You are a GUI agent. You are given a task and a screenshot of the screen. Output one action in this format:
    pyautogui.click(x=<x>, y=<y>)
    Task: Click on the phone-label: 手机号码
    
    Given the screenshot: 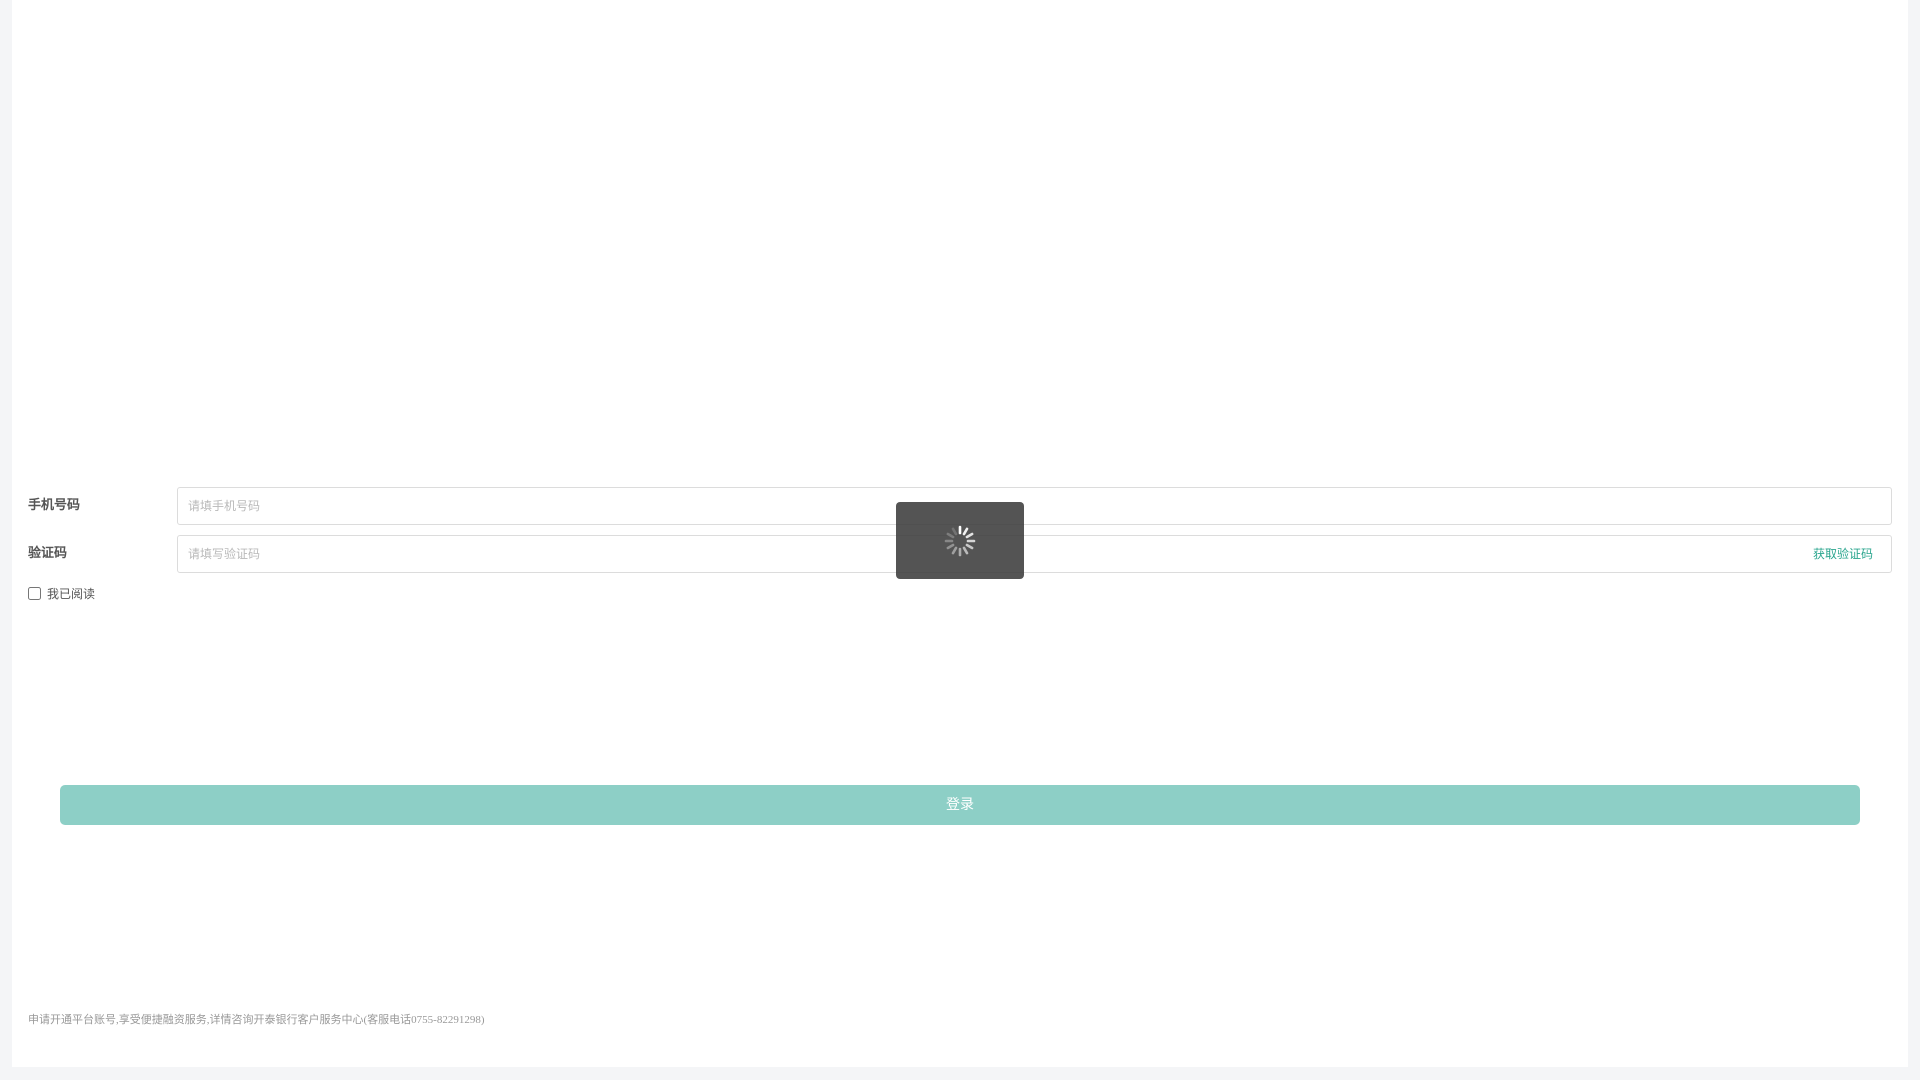 What is the action you would take?
    pyautogui.click(x=54, y=505)
    